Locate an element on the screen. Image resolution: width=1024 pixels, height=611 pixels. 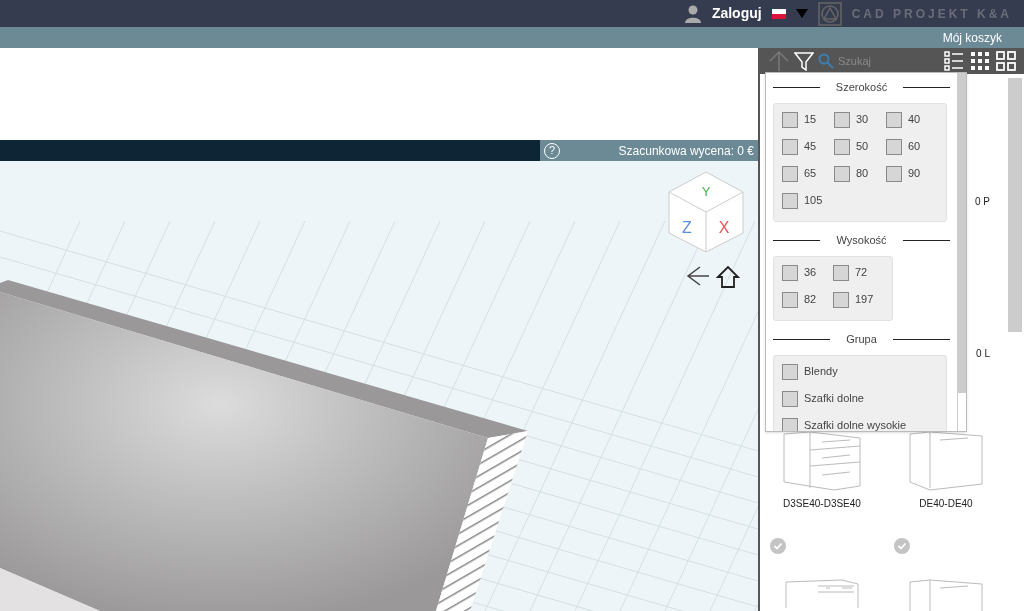
filter-title: Grupa is located at coordinates (861, 339).